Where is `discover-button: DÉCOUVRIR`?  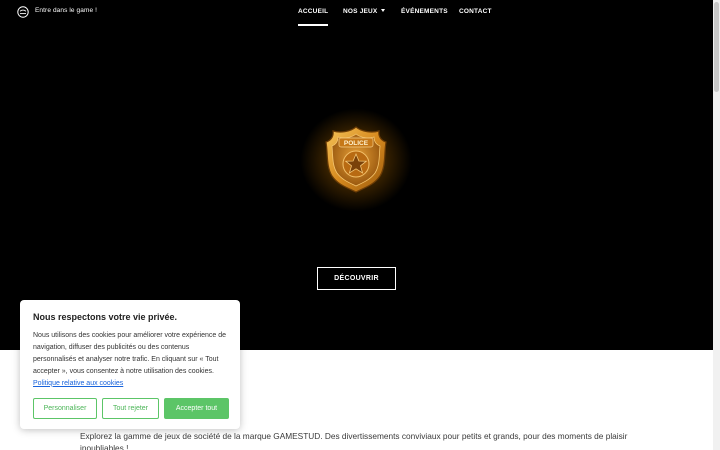 discover-button: DÉCOUVRIR is located at coordinates (356, 278).